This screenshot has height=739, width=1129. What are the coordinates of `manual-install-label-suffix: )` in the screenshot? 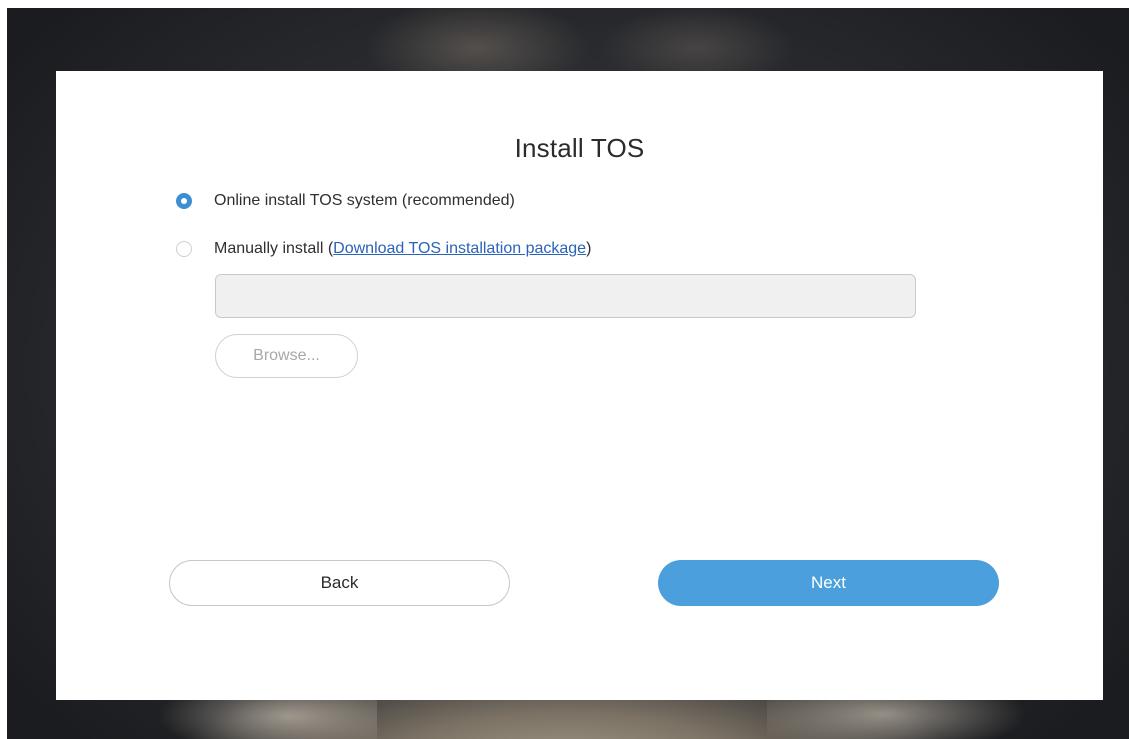 It's located at (589, 248).